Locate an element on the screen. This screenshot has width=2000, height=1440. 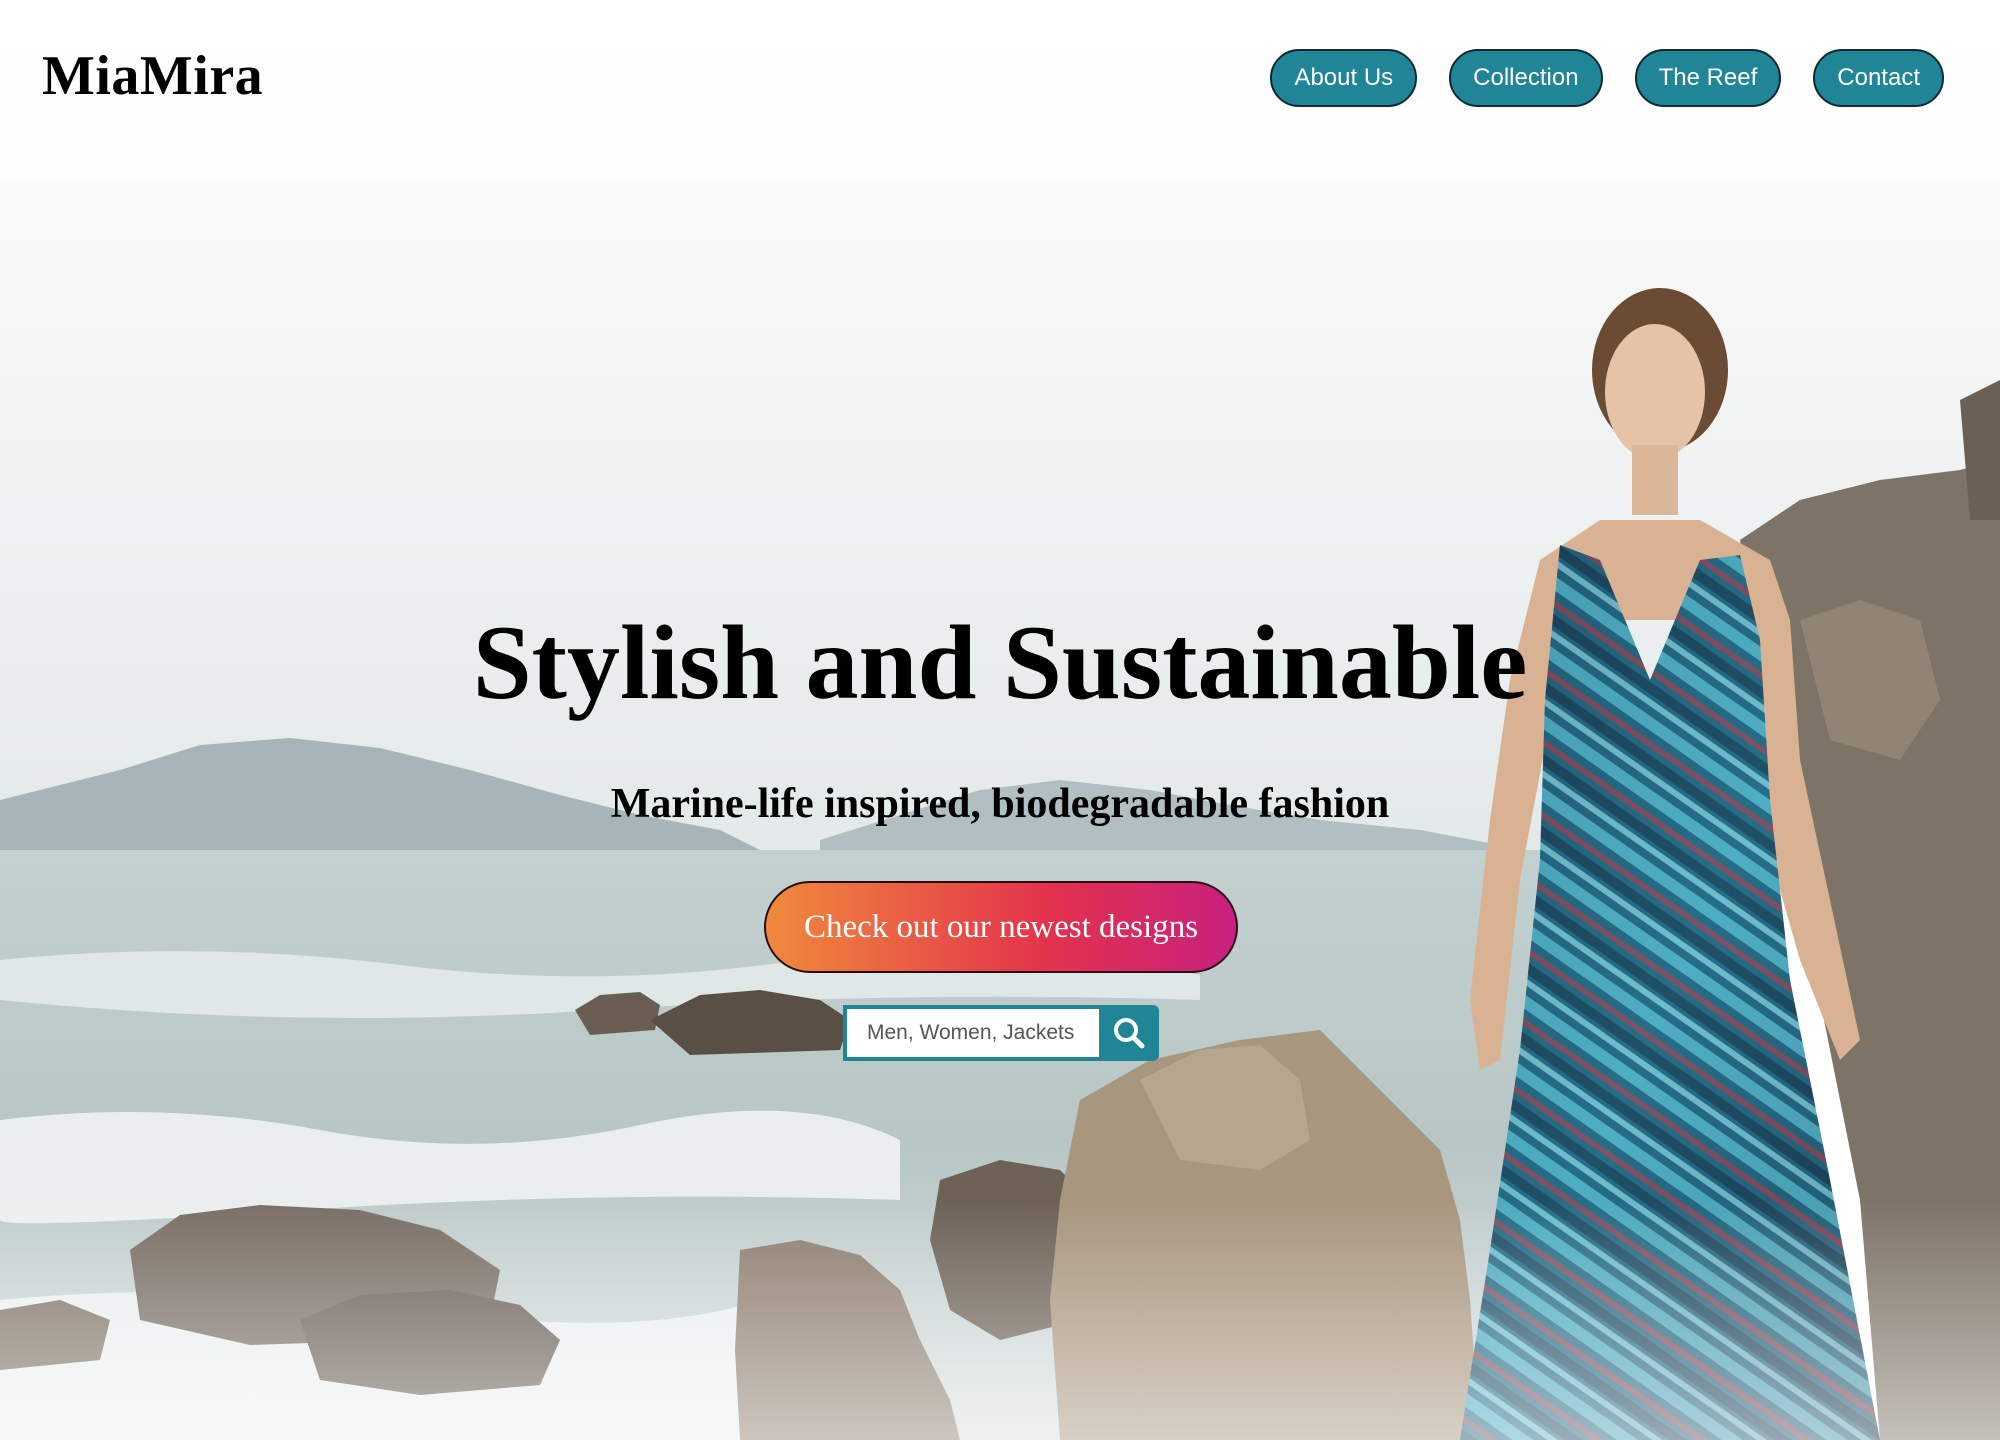
site-logo: MiaMira is located at coordinates (152, 76).